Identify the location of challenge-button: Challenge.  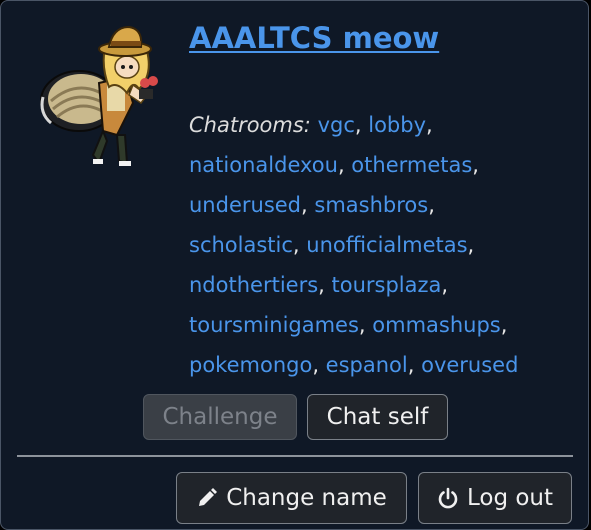
(220, 417).